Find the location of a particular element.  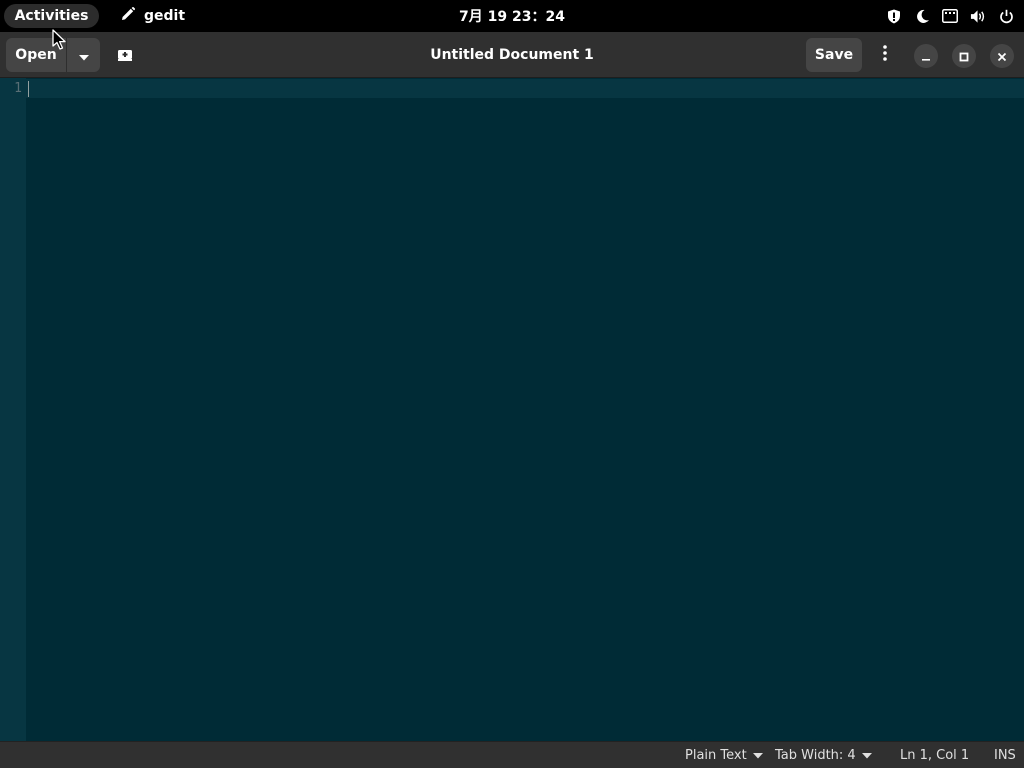

system-tray is located at coordinates (950, 16).